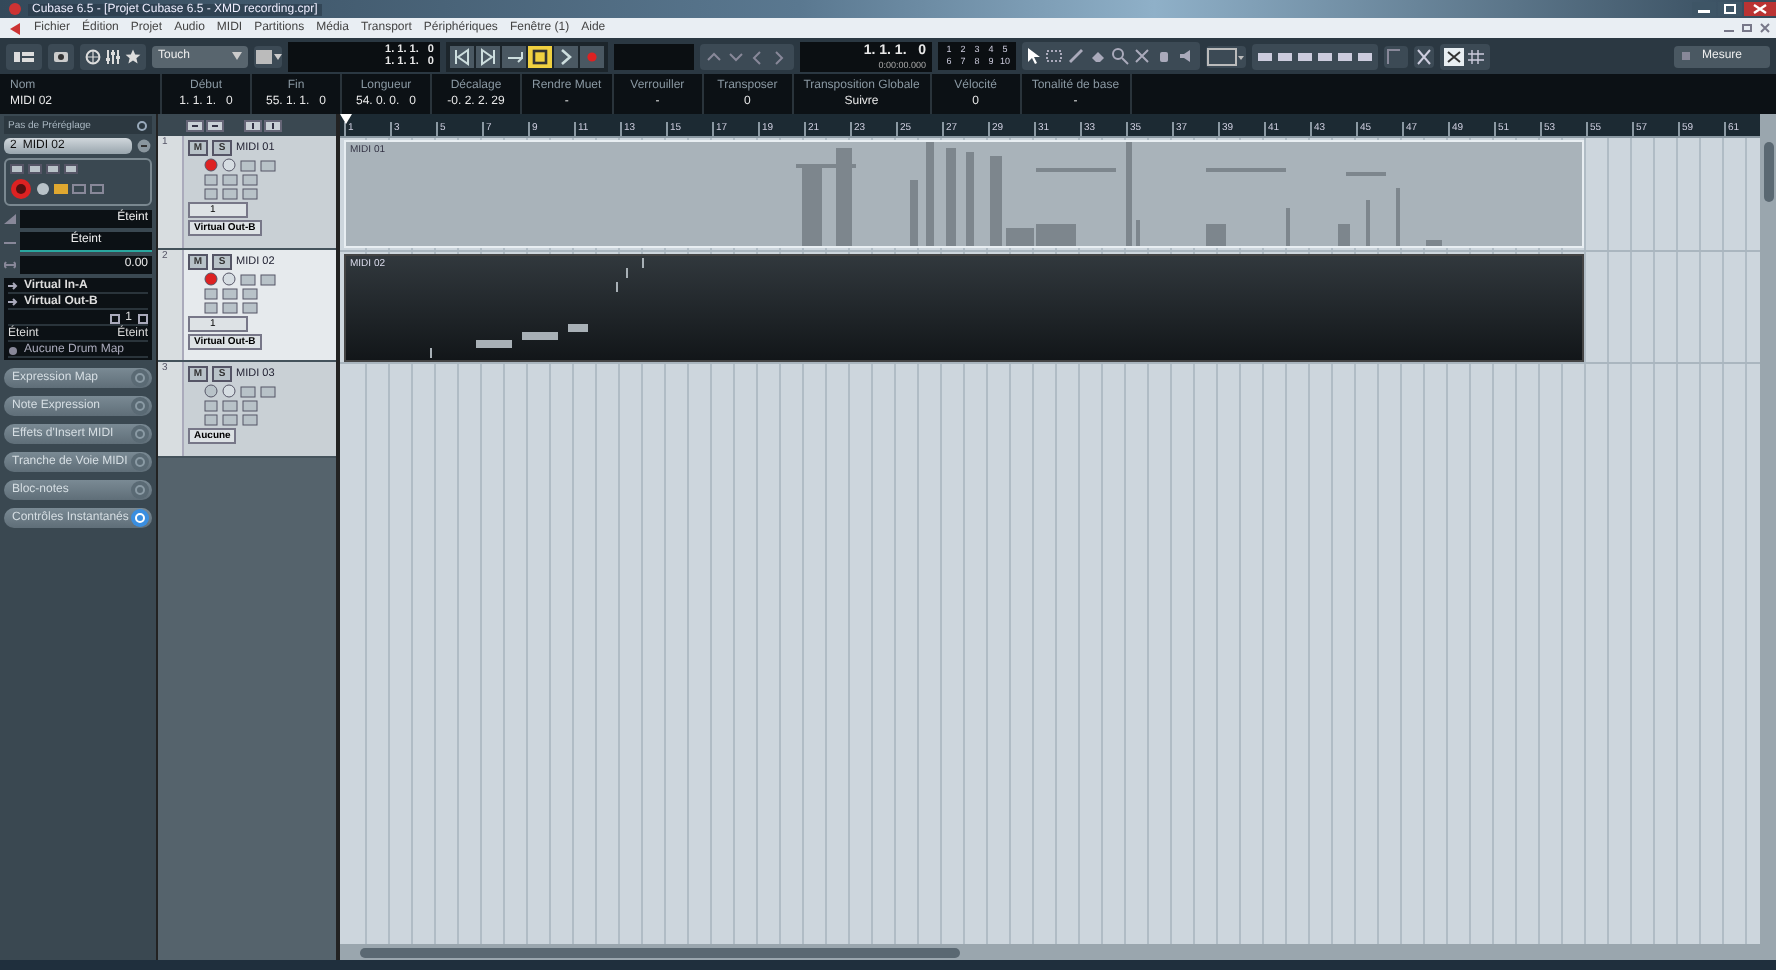 Image resolution: width=1776 pixels, height=970 pixels. Describe the element at coordinates (273, 125) in the screenshot. I see `hide-lanes-icon` at that location.